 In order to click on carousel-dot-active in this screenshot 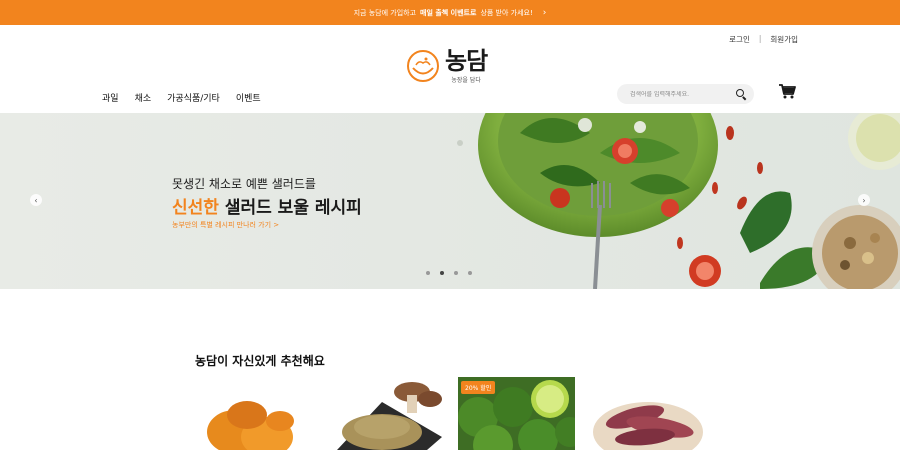, I will do `click(442, 273)`.